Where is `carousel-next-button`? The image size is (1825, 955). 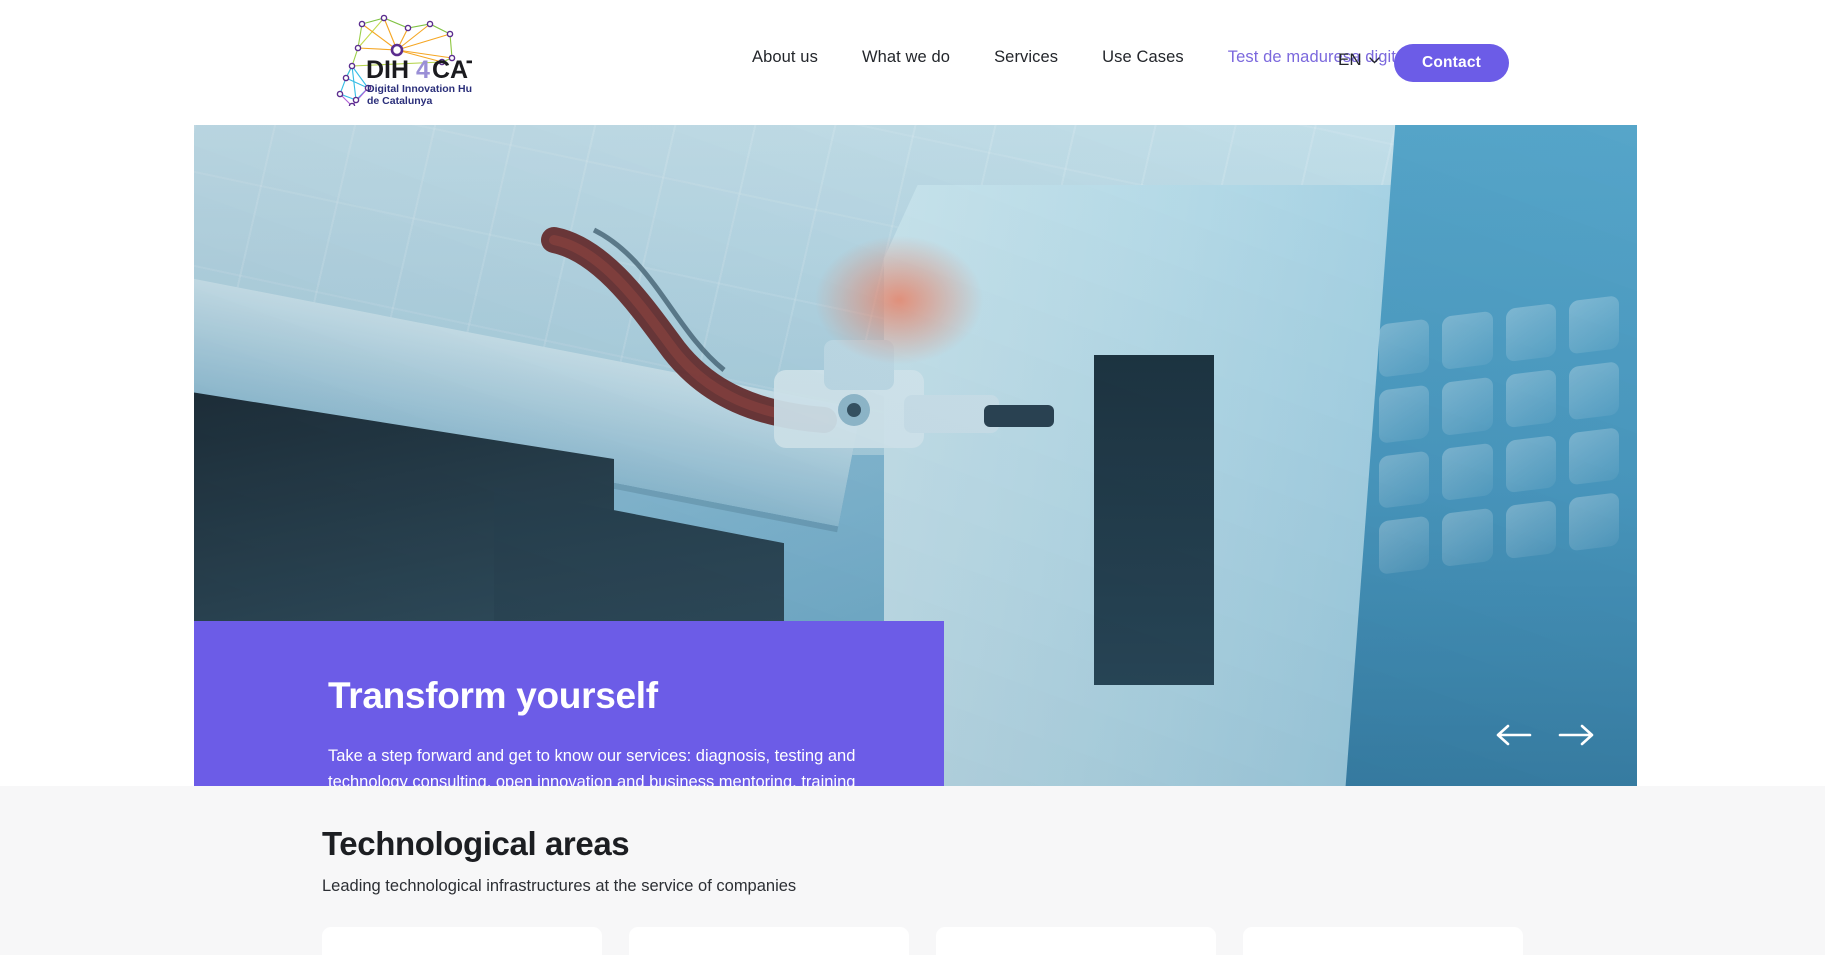
carousel-next-button is located at coordinates (1577, 735).